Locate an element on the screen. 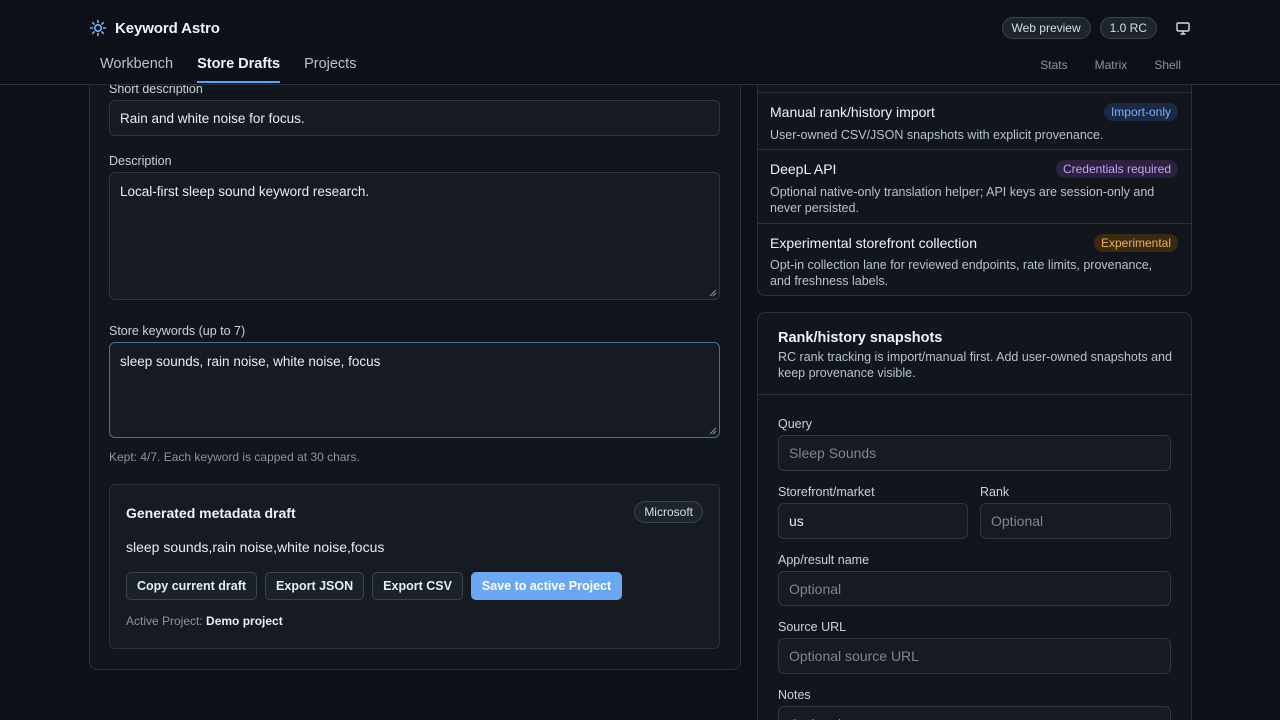 The image size is (1280, 720). status-badge: Credentials required is located at coordinates (1116, 169).